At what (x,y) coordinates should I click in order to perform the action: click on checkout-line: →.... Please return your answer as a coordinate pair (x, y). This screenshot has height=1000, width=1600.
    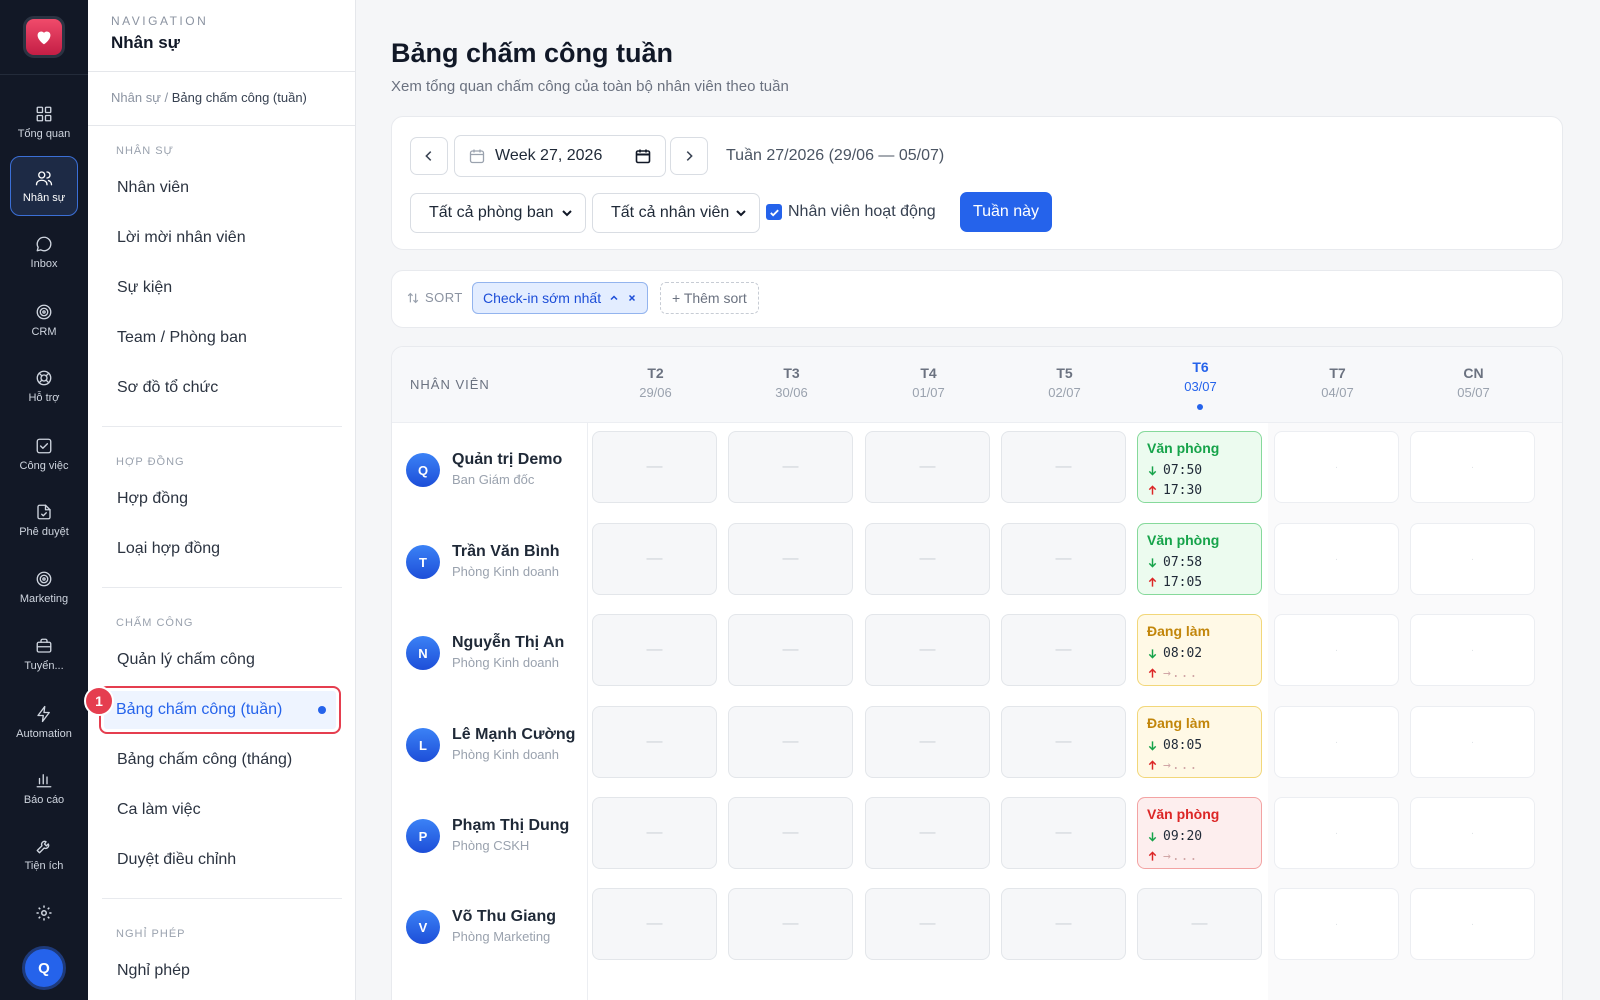
    Looking at the image, I should click on (1199, 856).